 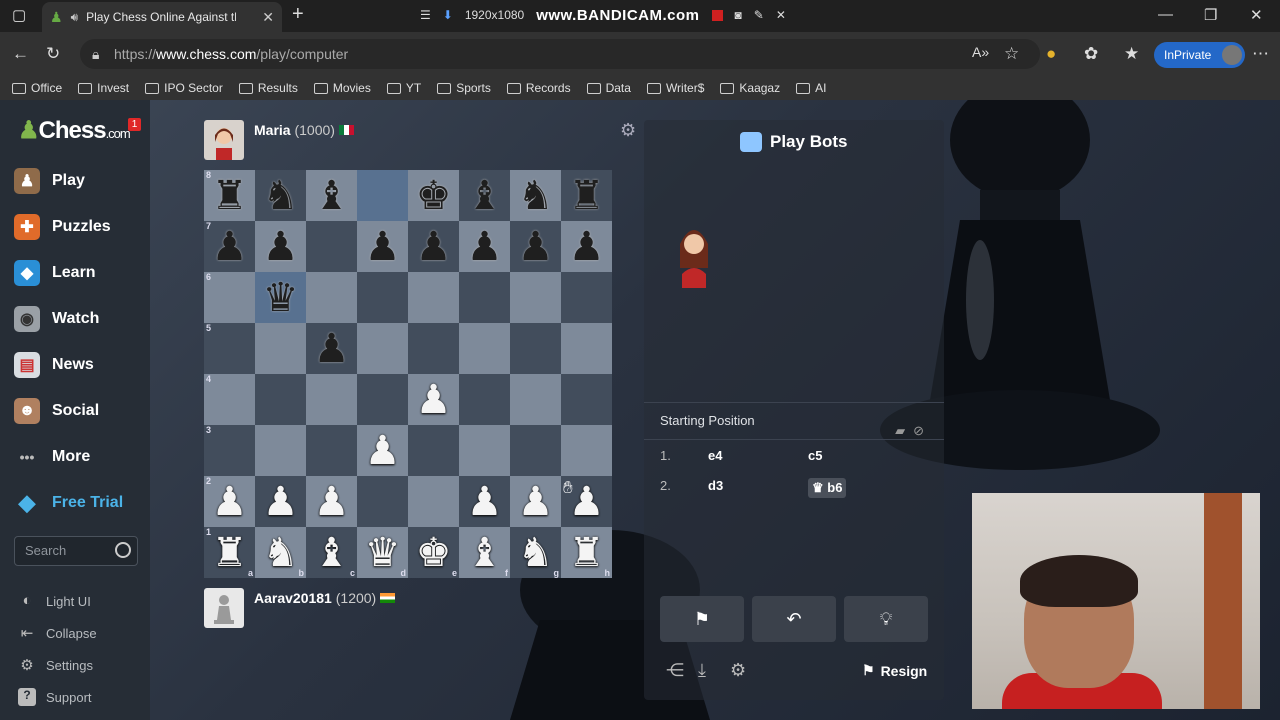 I want to click on square-g8: ♞, so click(x=535, y=195).